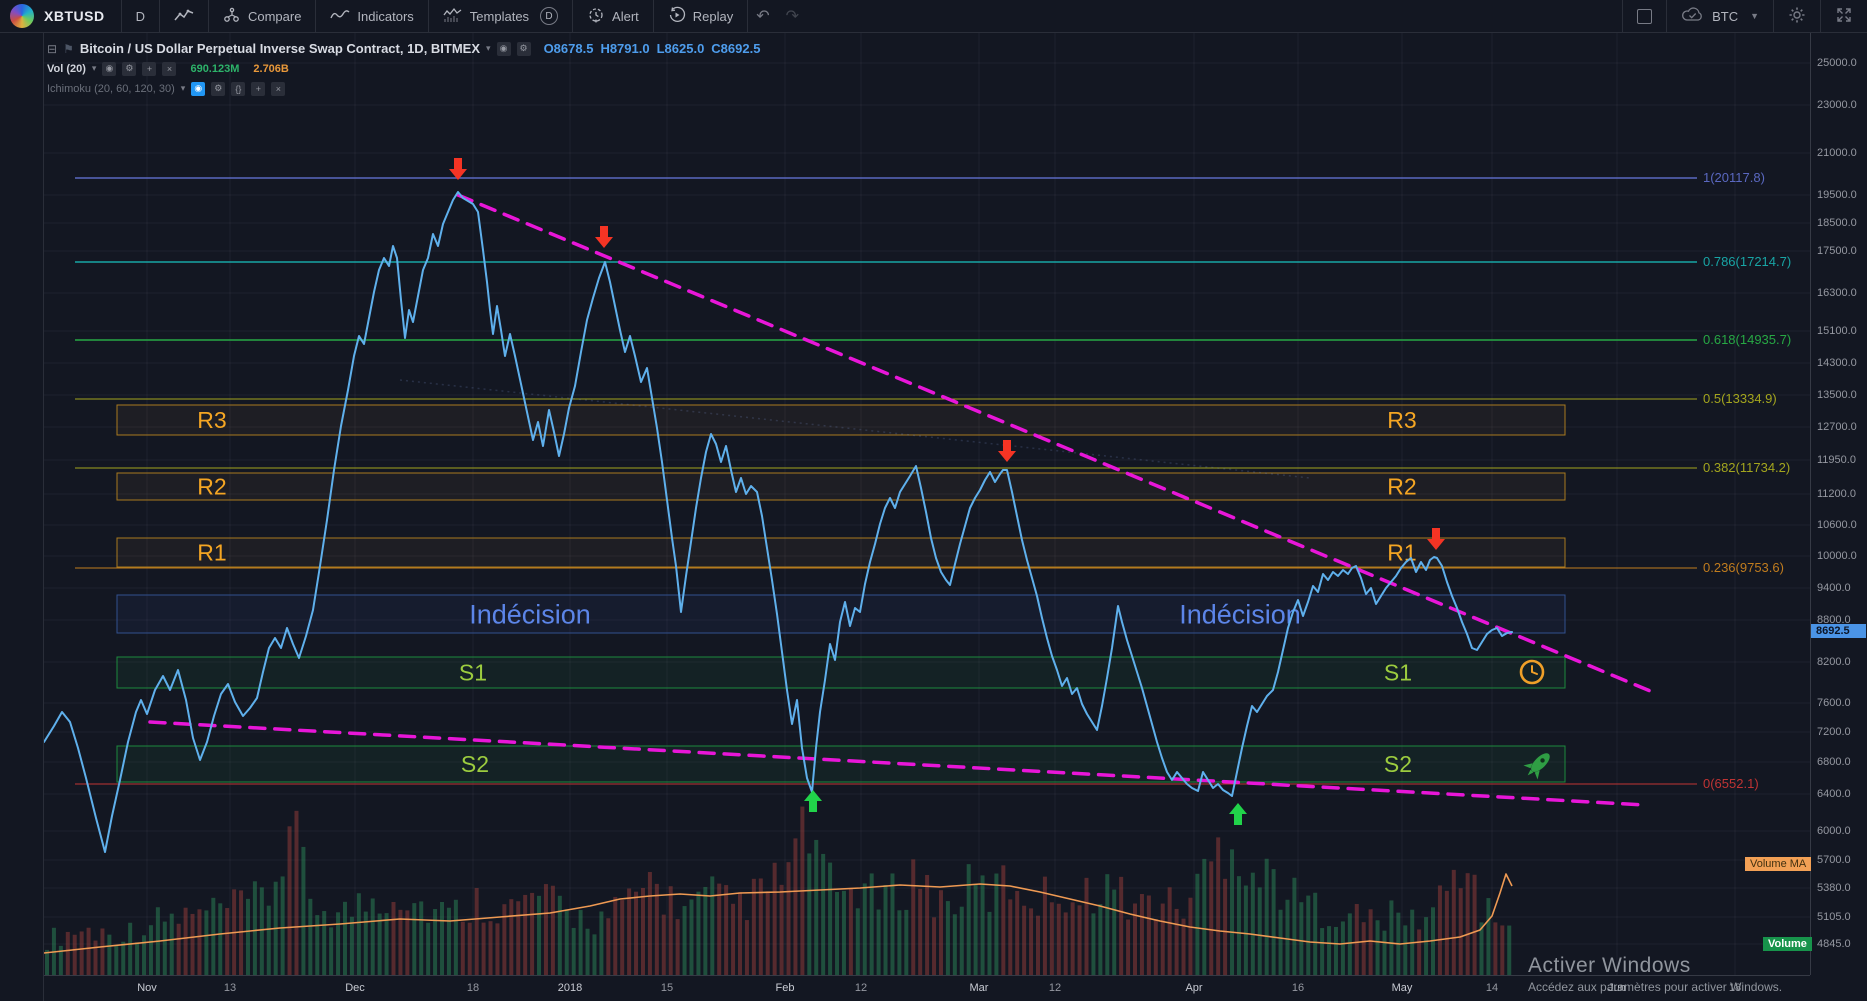 This screenshot has height=1001, width=1867. What do you see at coordinates (111, 89) in the screenshot?
I see `ichimoku-indicator-label: Ichimoku (20, 60, 120, 30)` at bounding box center [111, 89].